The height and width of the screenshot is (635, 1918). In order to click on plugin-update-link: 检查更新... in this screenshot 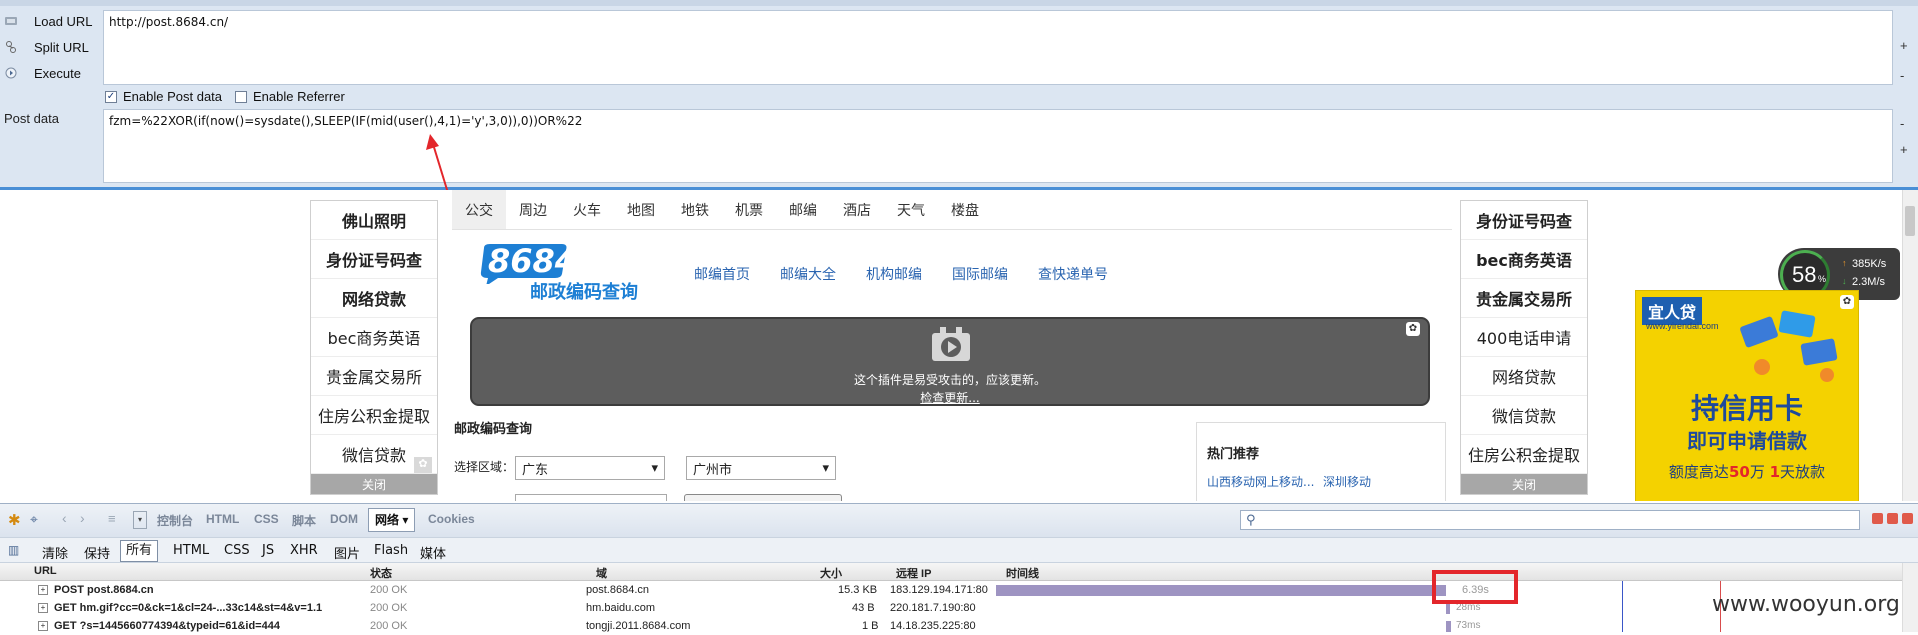, I will do `click(950, 397)`.